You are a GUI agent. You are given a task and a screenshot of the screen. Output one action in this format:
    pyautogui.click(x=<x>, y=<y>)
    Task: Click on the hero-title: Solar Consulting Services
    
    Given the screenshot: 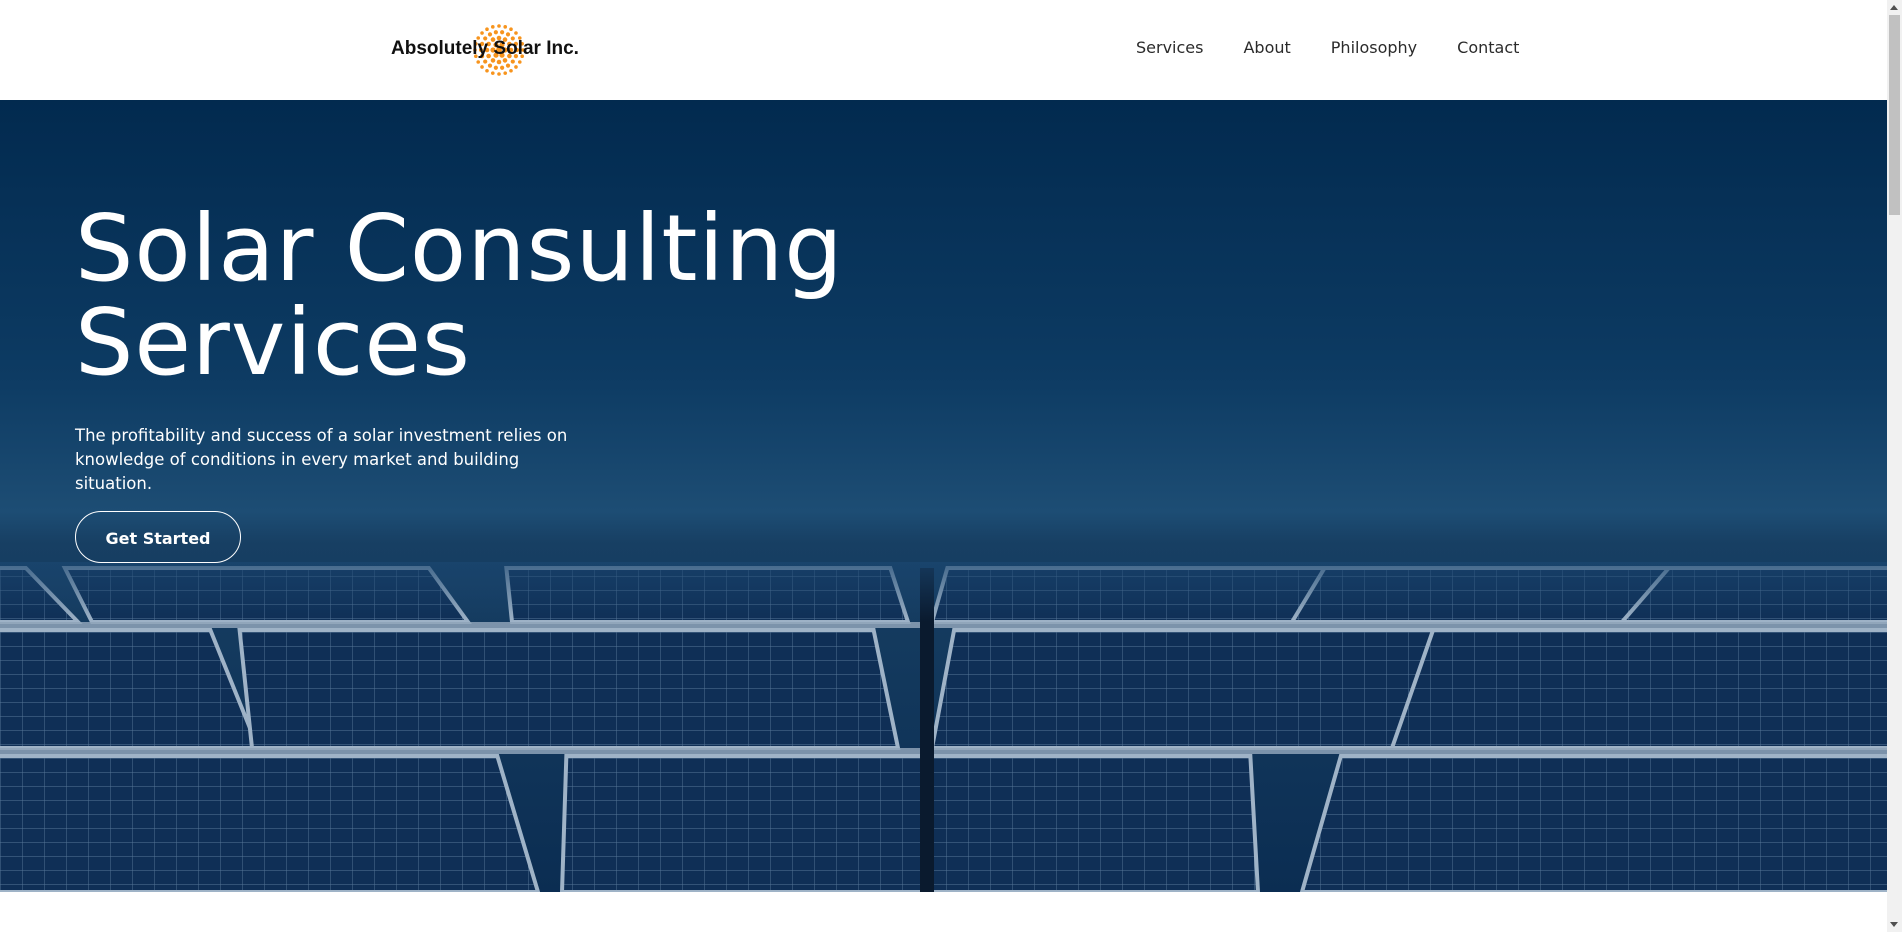 What is the action you would take?
    pyautogui.click(x=525, y=296)
    